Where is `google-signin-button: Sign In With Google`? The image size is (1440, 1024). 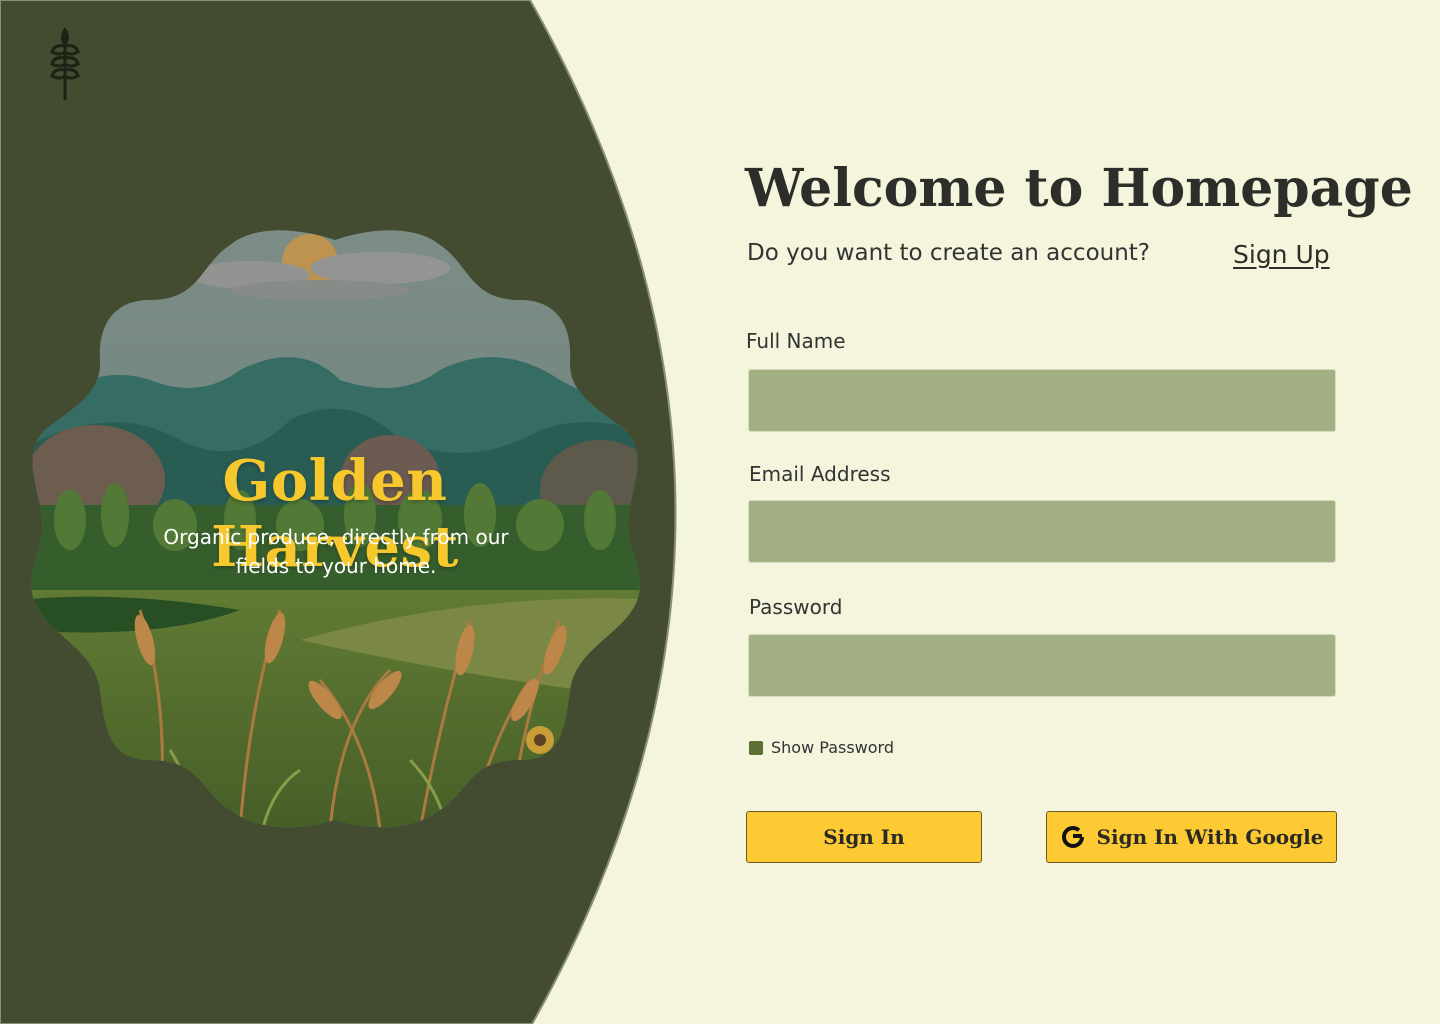 google-signin-button: Sign In With Google is located at coordinates (1191, 837).